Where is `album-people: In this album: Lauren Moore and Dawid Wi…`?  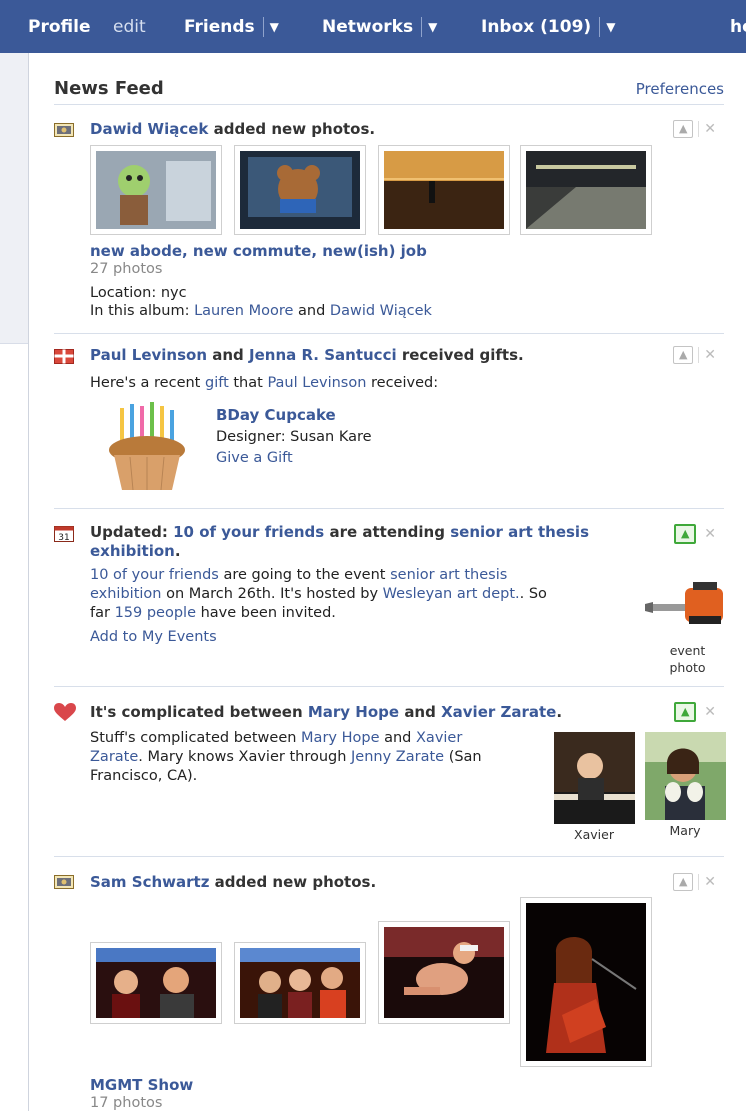 album-people: In this album: Lauren Moore and Dawid Wi… is located at coordinates (261, 311).